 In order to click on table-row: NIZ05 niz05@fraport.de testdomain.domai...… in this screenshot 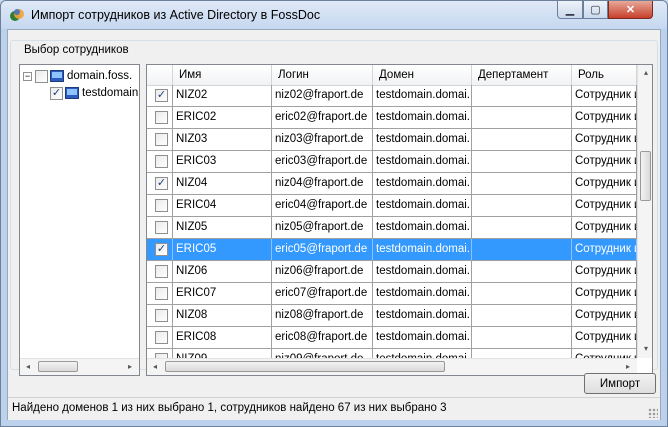, I will do `click(392, 228)`.